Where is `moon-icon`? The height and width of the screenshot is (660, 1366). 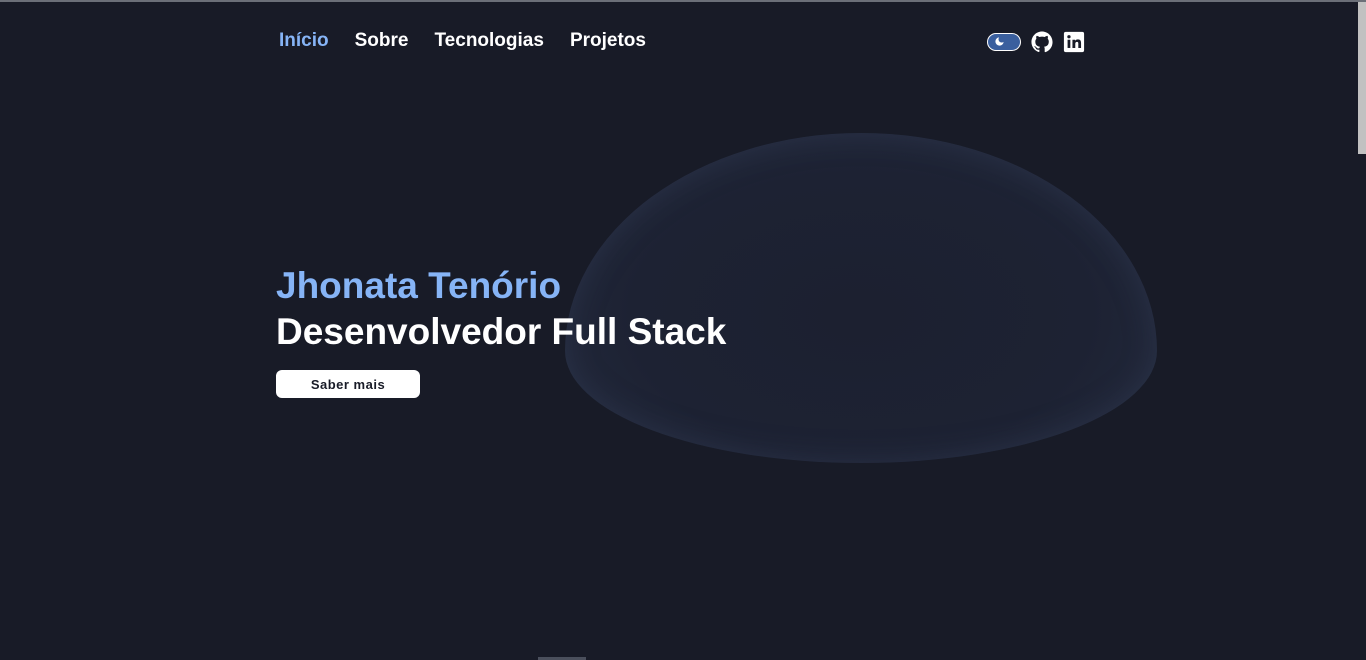 moon-icon is located at coordinates (999, 41).